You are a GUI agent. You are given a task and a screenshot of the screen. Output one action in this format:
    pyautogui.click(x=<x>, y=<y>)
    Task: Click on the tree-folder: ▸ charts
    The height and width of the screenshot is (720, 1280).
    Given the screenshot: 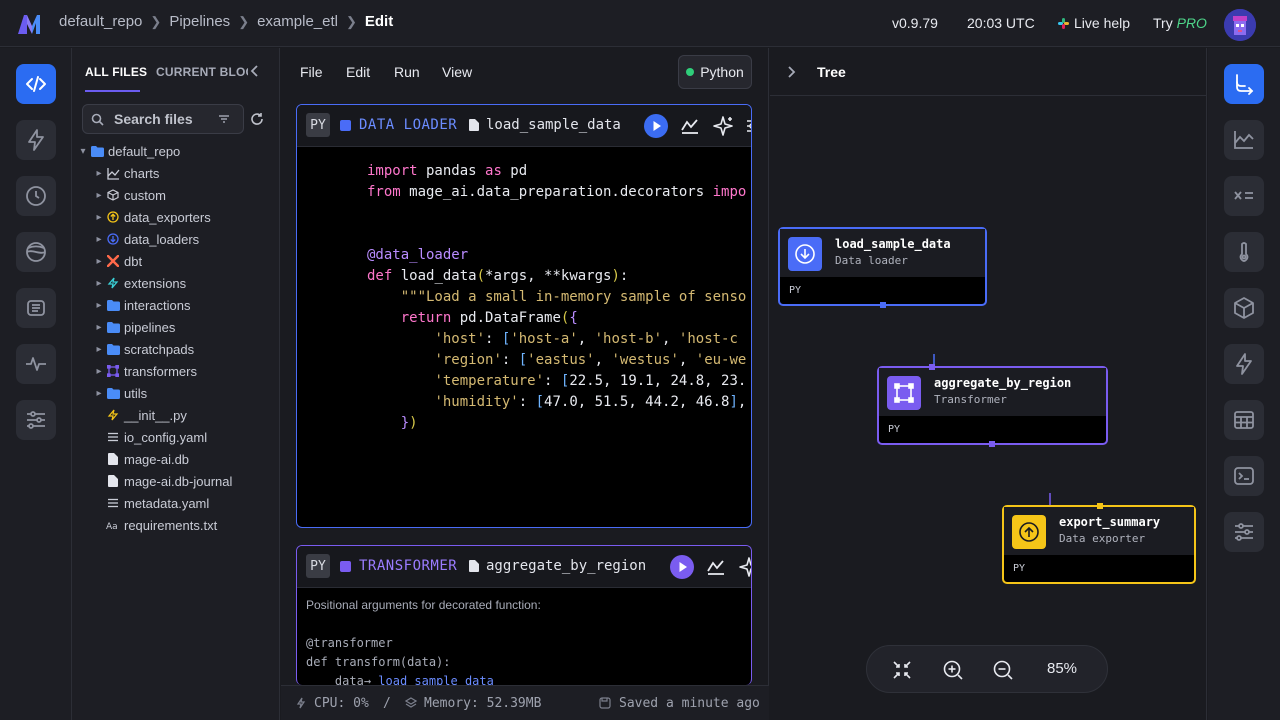 What is the action you would take?
    pyautogui.click(x=125, y=173)
    